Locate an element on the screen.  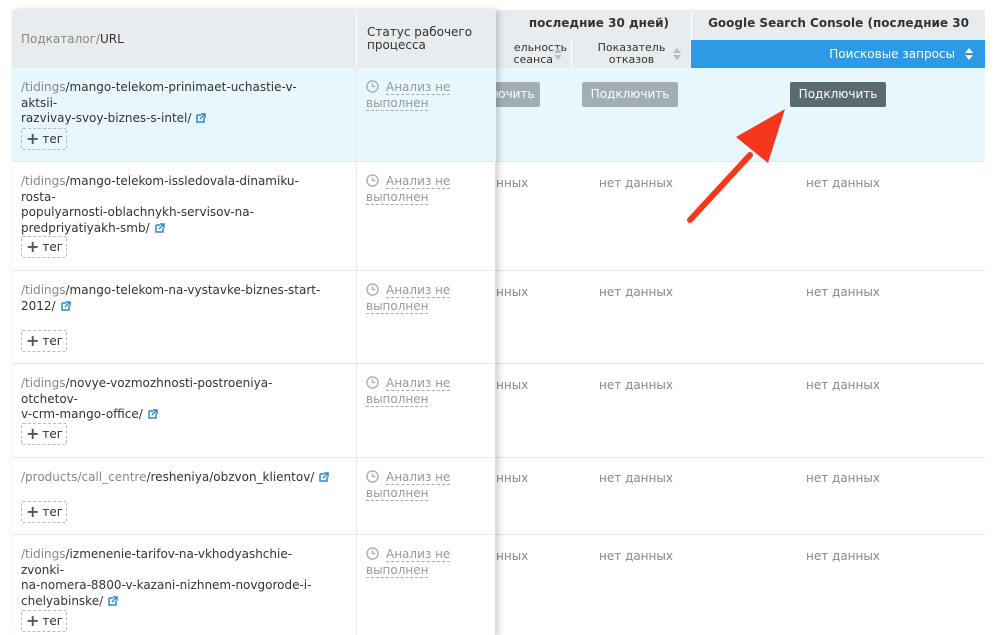
column-search-queries: Поисковые запросы is located at coordinates (838, 54).